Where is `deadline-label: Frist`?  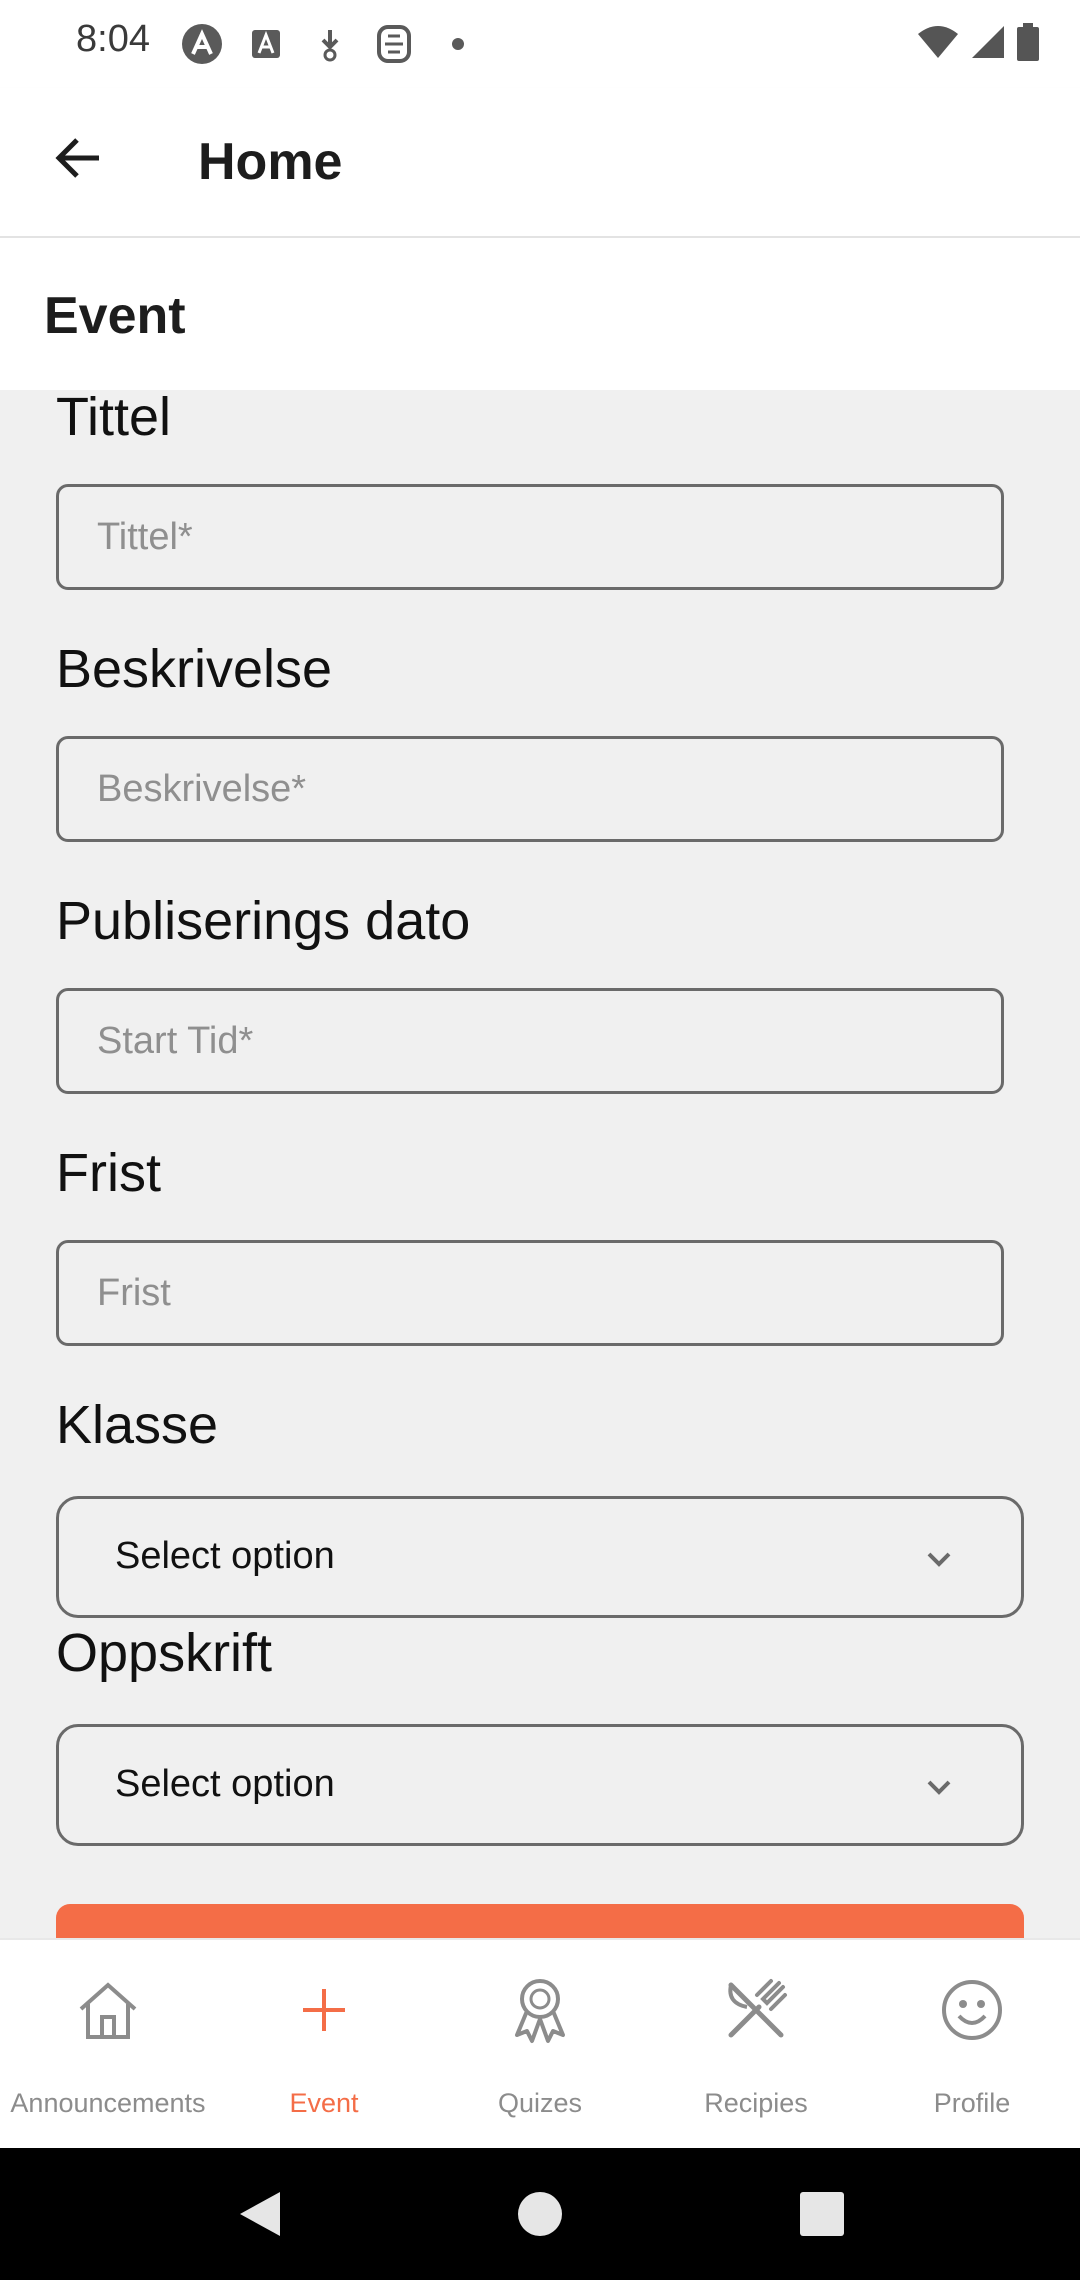 deadline-label: Frist is located at coordinates (108, 1173).